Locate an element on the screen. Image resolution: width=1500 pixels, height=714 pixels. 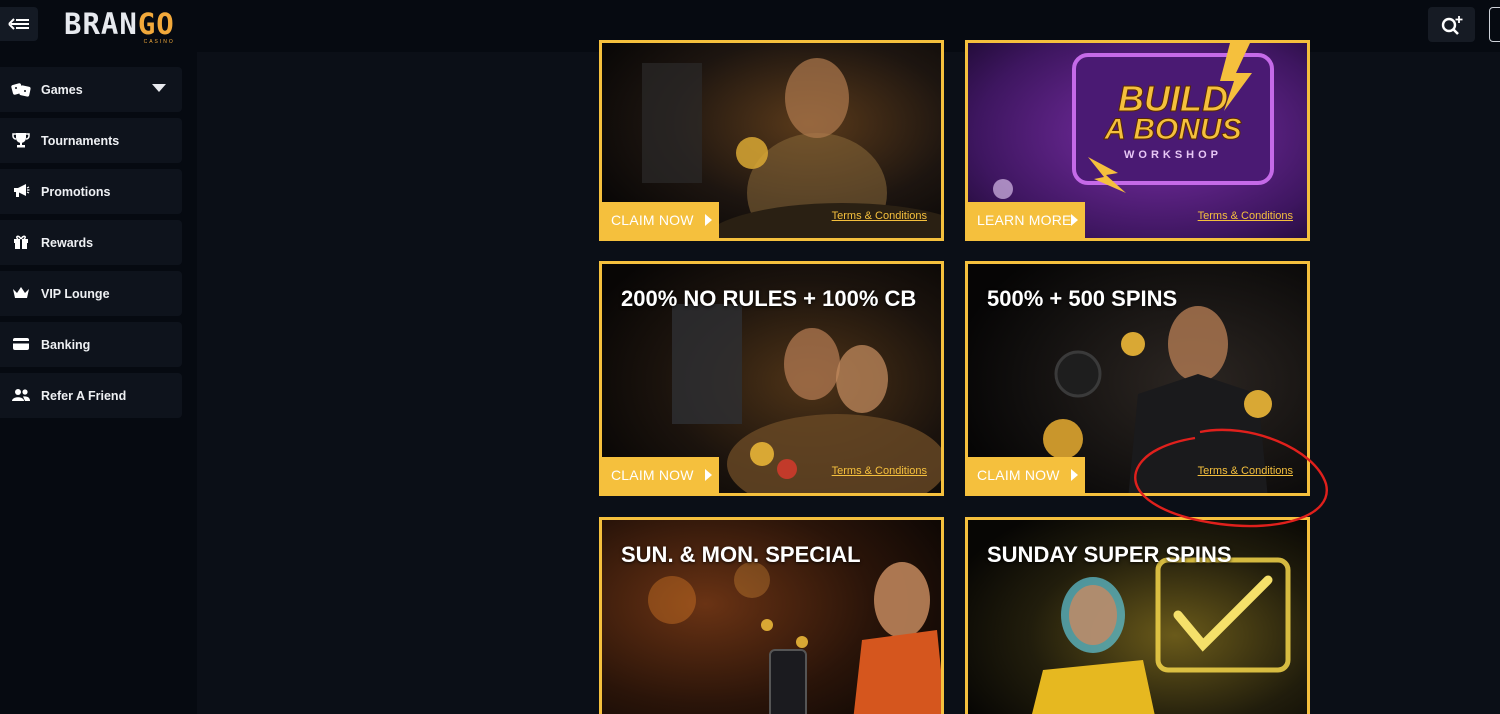
brand-logo: BRANGO CASINO is located at coordinates (119, 26).